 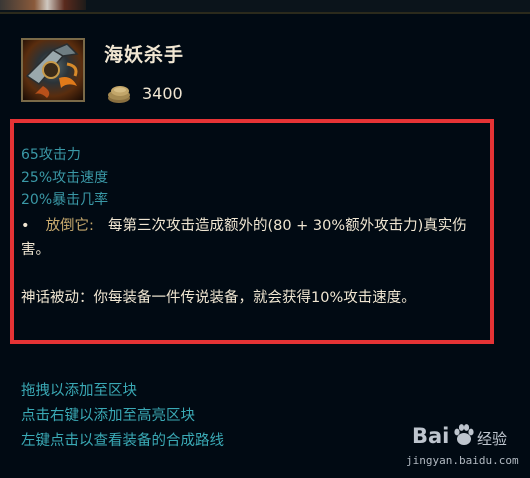 What do you see at coordinates (43, 5) in the screenshot?
I see `champion-thumbnail` at bounding box center [43, 5].